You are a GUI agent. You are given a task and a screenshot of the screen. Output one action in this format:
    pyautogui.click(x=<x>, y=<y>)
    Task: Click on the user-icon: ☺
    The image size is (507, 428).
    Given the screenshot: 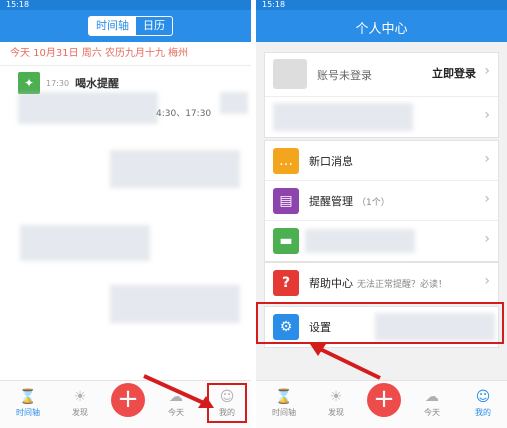 What is the action you would take?
    pyautogui.click(x=483, y=397)
    